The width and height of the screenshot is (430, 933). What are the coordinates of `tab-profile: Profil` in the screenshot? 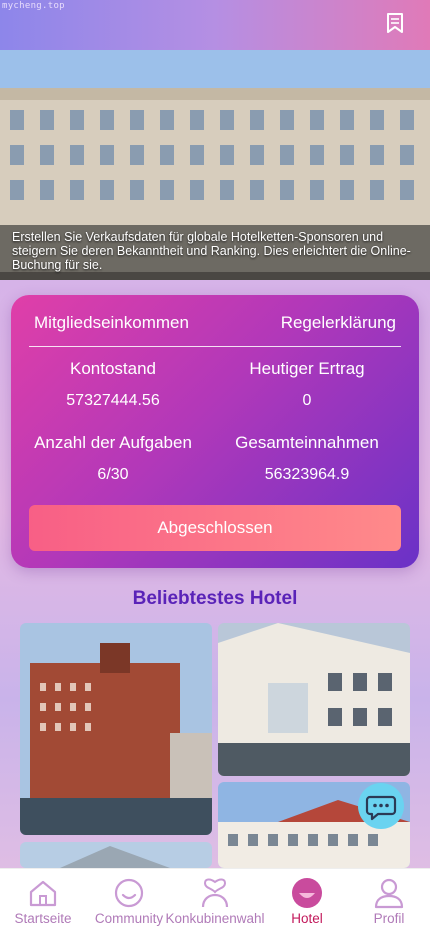 It's located at (388, 901).